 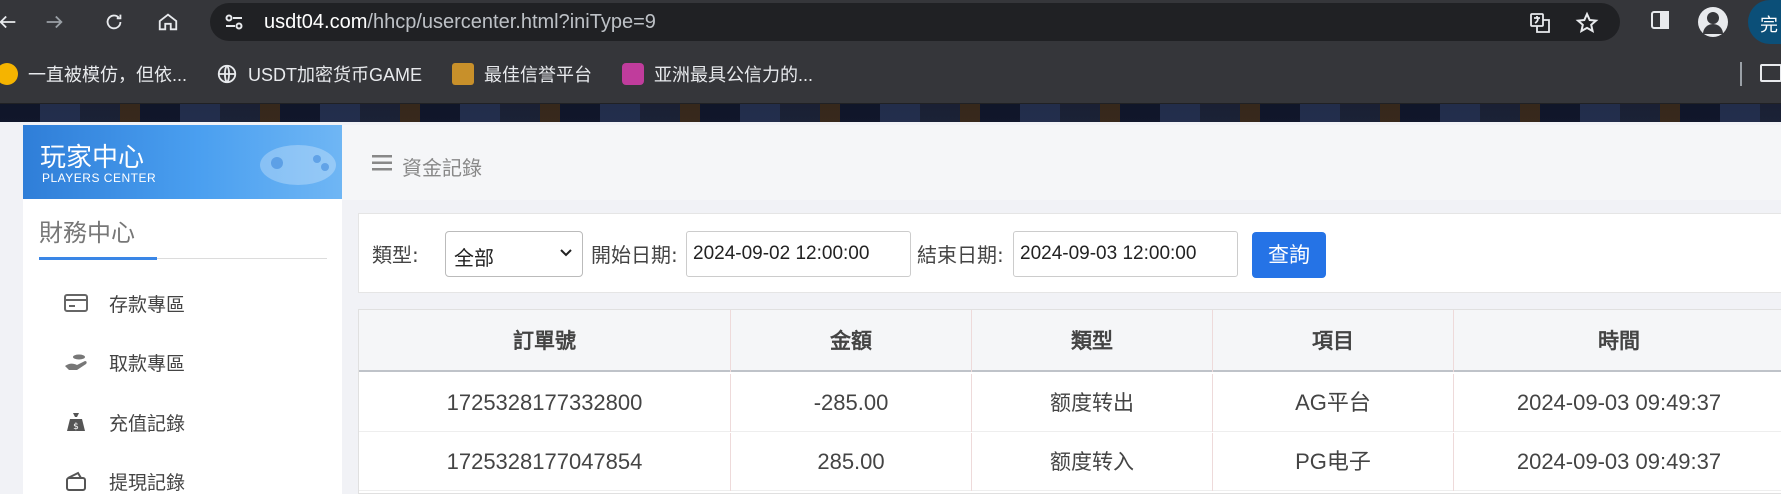 I want to click on end-date-input: 2024-09-03 12:00:00, so click(x=1125, y=254).